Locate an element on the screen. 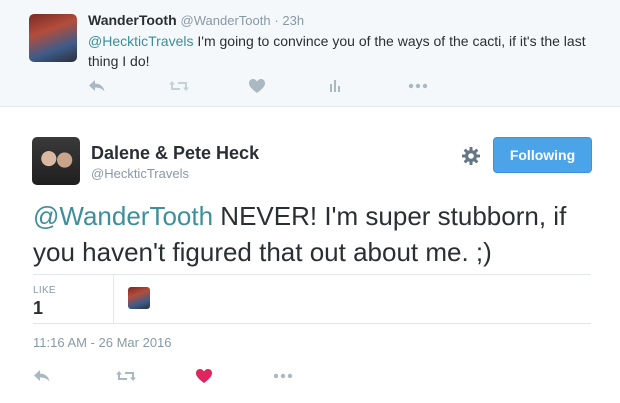 The height and width of the screenshot is (403, 620). likes-count: 1 is located at coordinates (38, 308).